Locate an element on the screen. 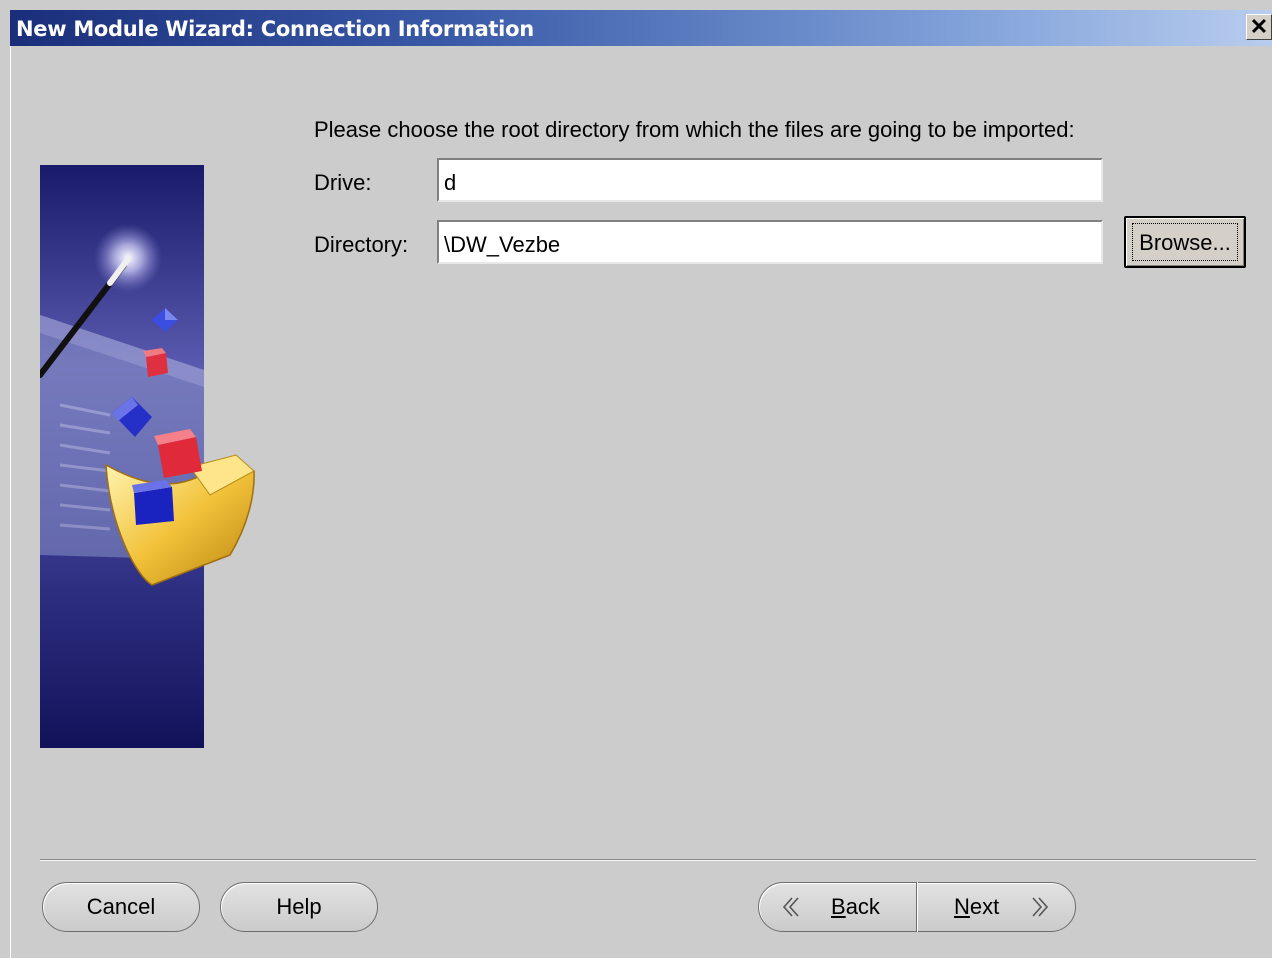  help-button: Help is located at coordinates (299, 907).